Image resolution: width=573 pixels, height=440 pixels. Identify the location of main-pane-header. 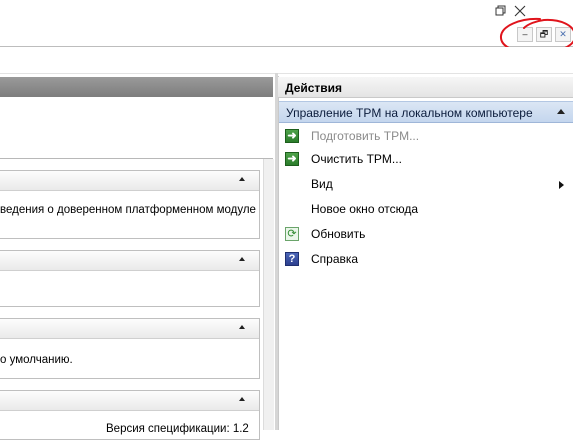
(136, 87).